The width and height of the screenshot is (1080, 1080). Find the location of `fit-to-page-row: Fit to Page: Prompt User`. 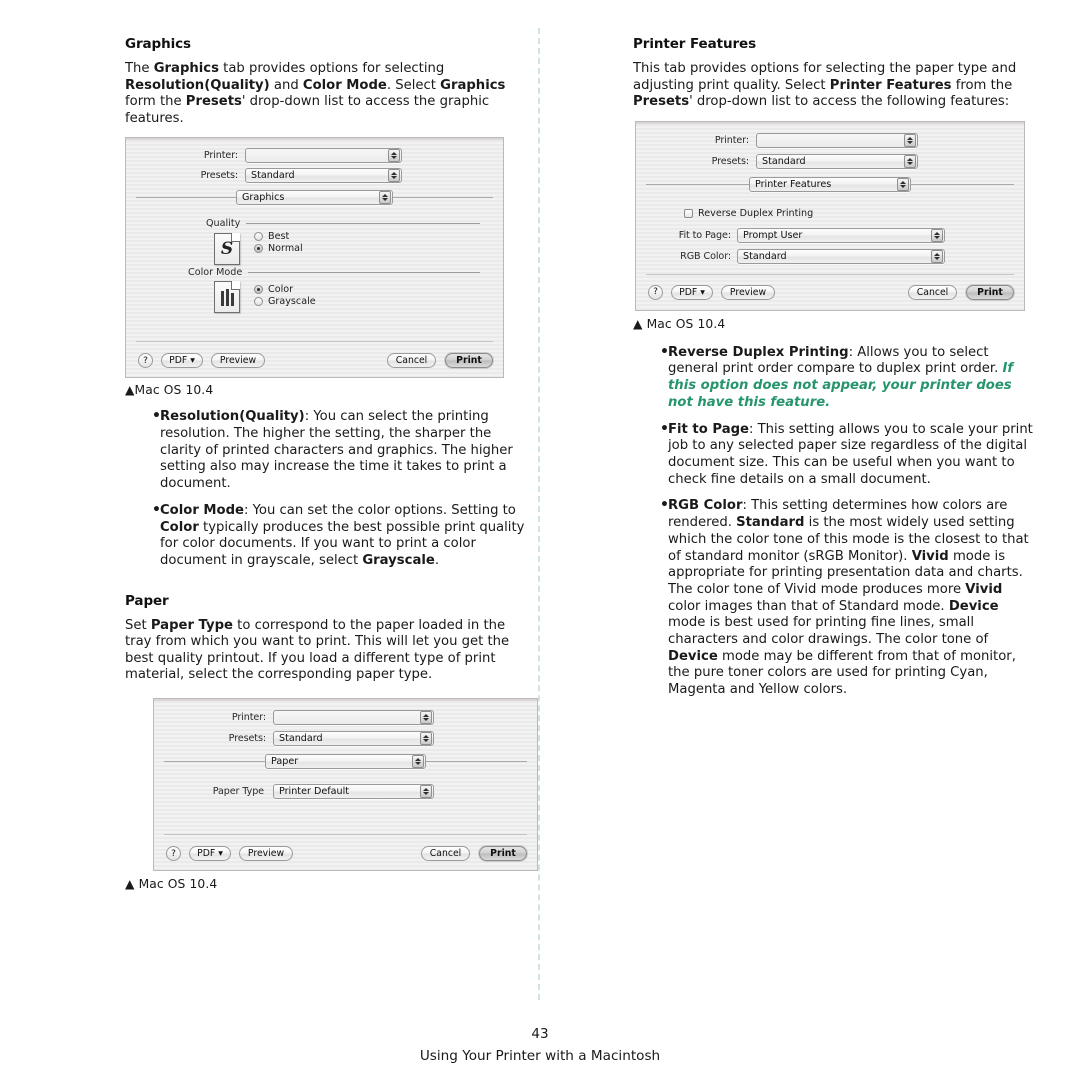

fit-to-page-row: Fit to Page: Prompt User is located at coordinates (830, 235).